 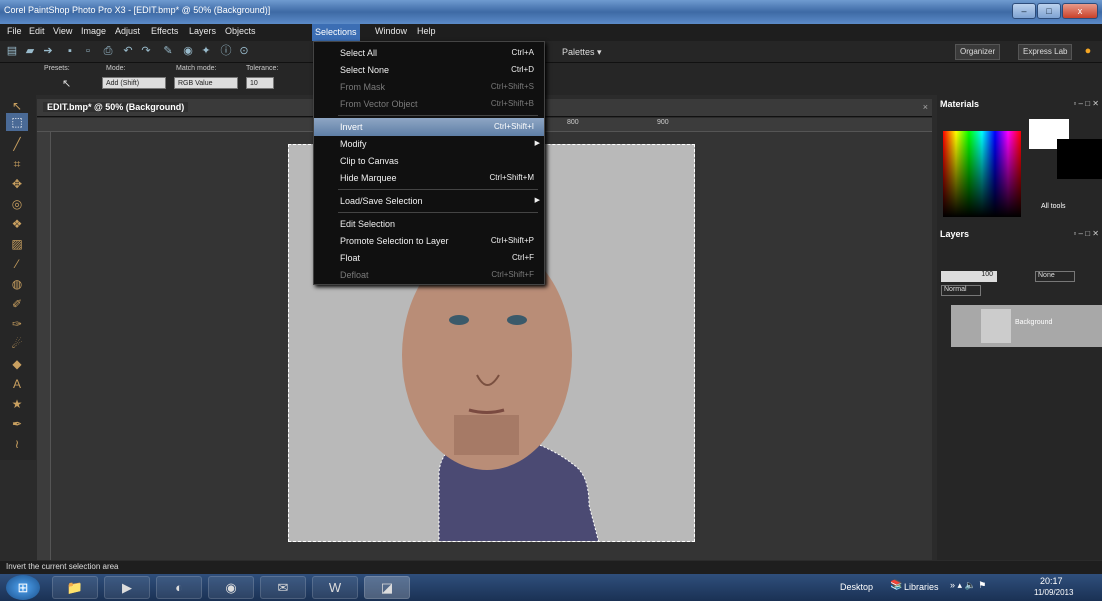 What do you see at coordinates (231, 587) in the screenshot?
I see `chrome-icon: ◉` at bounding box center [231, 587].